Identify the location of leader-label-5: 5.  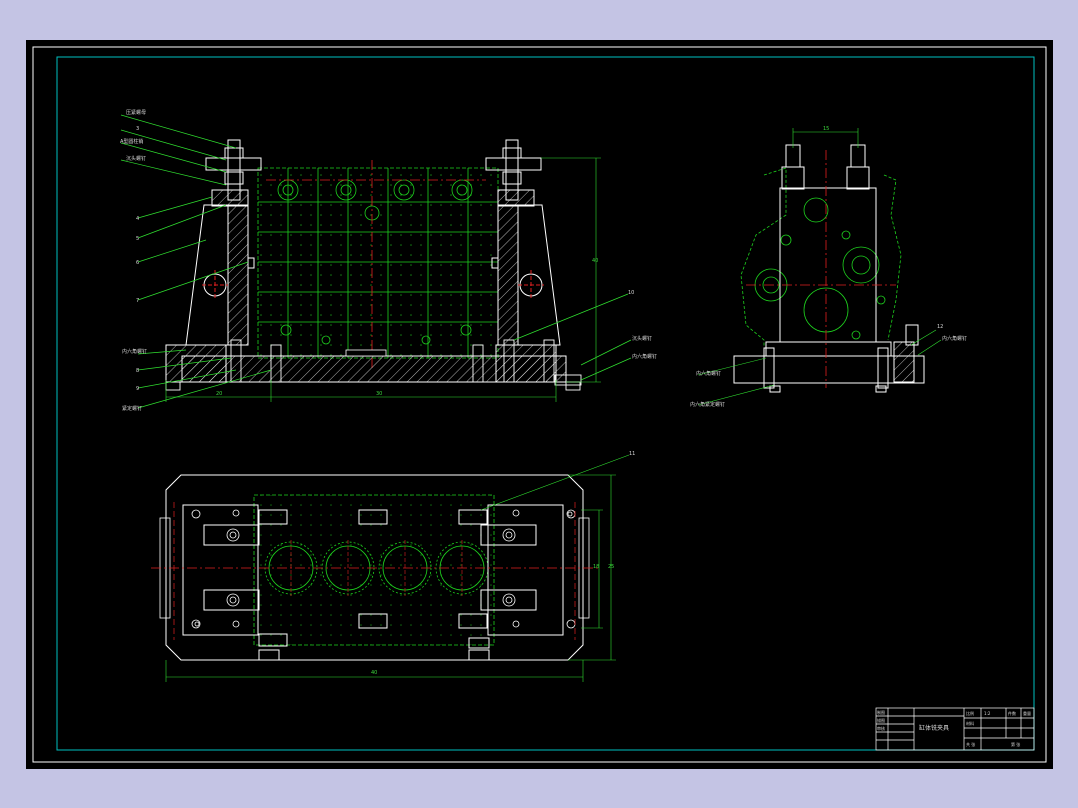
(137, 239).